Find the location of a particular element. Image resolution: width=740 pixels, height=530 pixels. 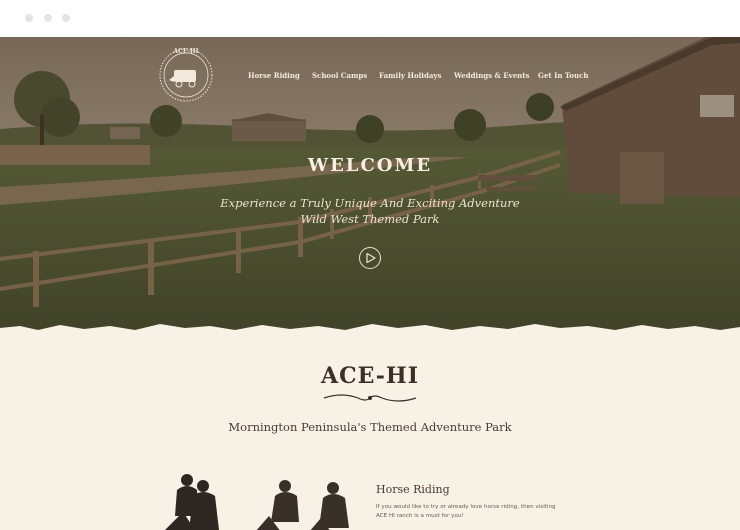

window-minimize-dot is located at coordinates (48, 18).